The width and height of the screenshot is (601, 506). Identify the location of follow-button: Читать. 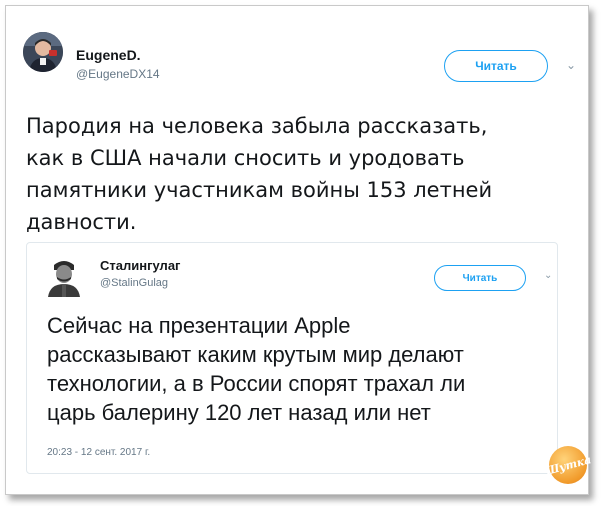
(496, 66).